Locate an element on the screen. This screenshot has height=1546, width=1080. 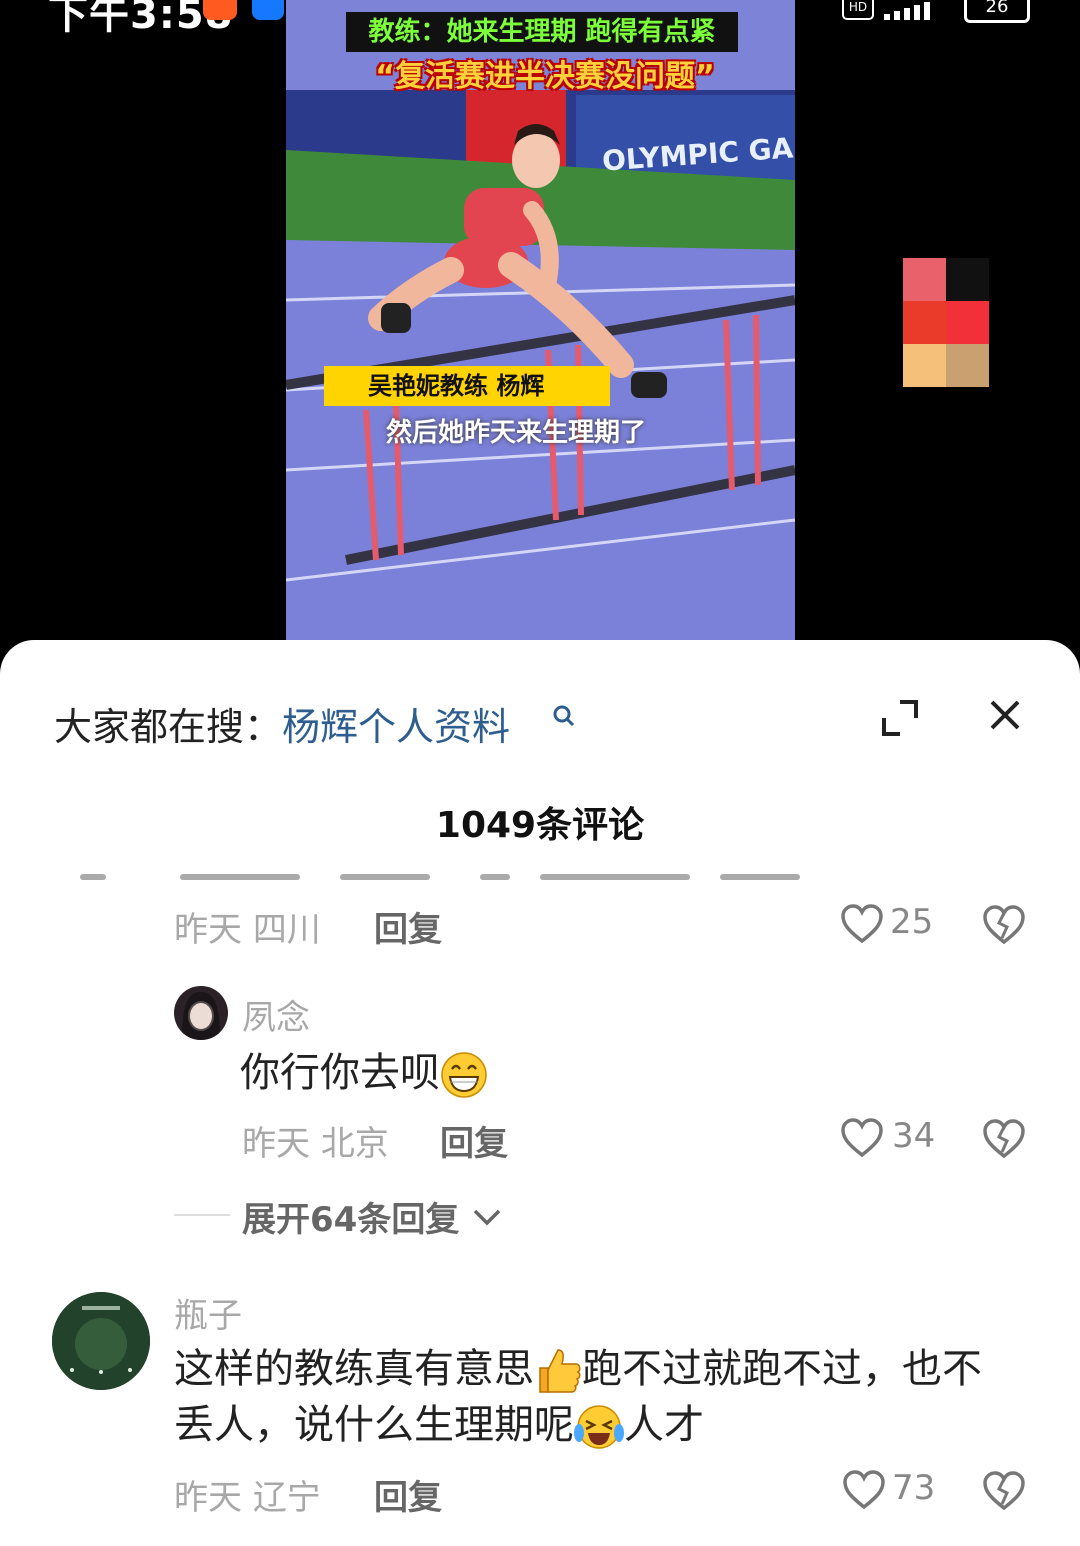
crying-laughing-emoji-icon is located at coordinates (599, 1427).